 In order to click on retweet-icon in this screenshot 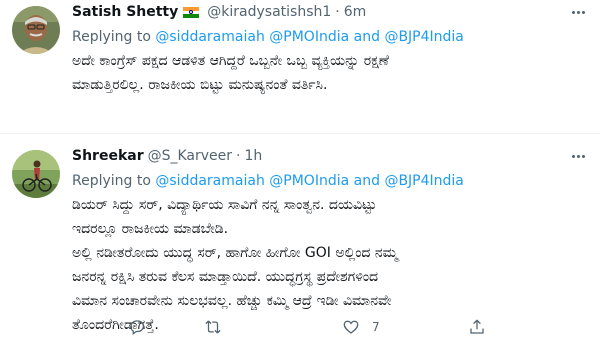, I will do `click(213, 327)`.